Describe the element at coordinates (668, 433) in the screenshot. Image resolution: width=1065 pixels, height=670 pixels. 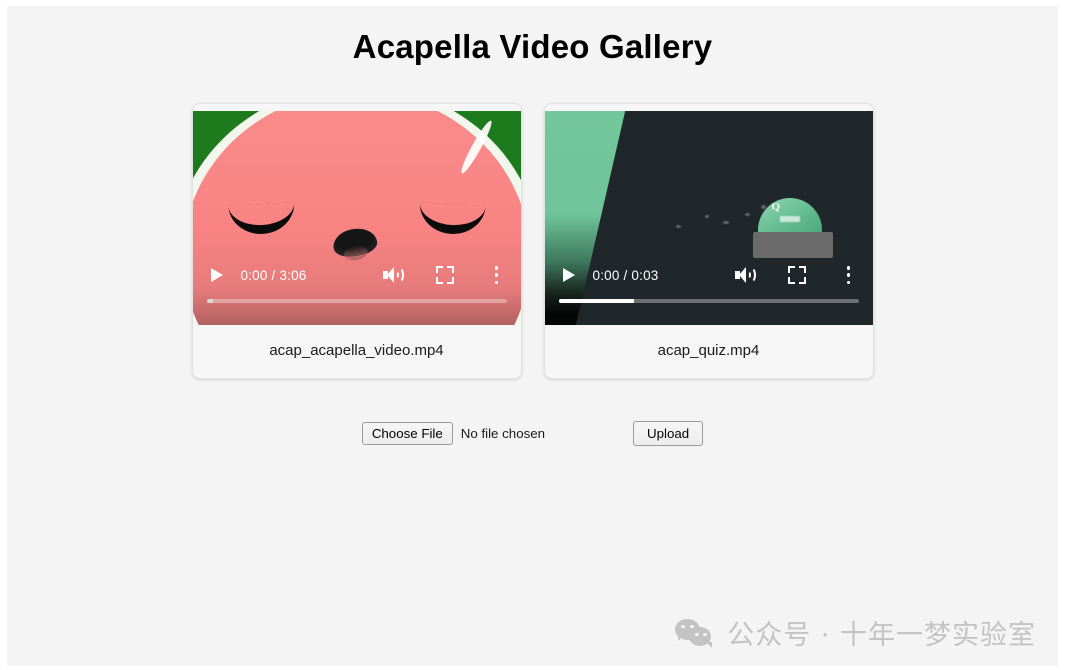
I see `upload-button: Upload` at that location.